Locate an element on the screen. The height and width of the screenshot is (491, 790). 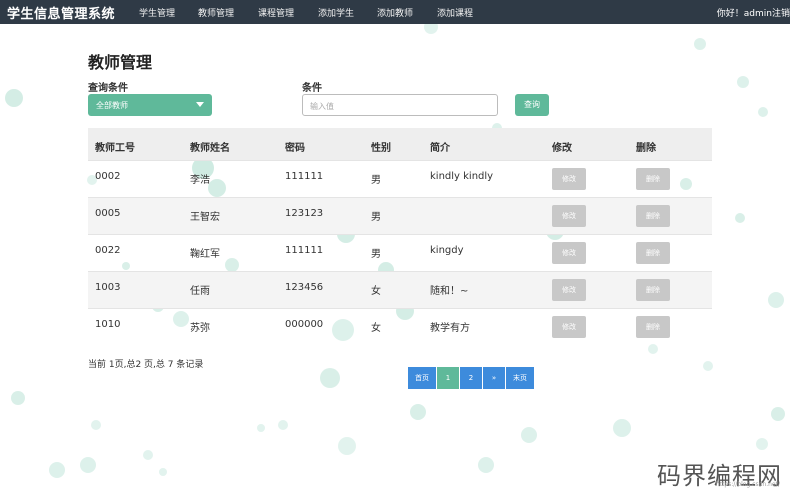
table-row: 1010 苏弥 000000 女 教学有方 修改 删除 is located at coordinates (400, 327).